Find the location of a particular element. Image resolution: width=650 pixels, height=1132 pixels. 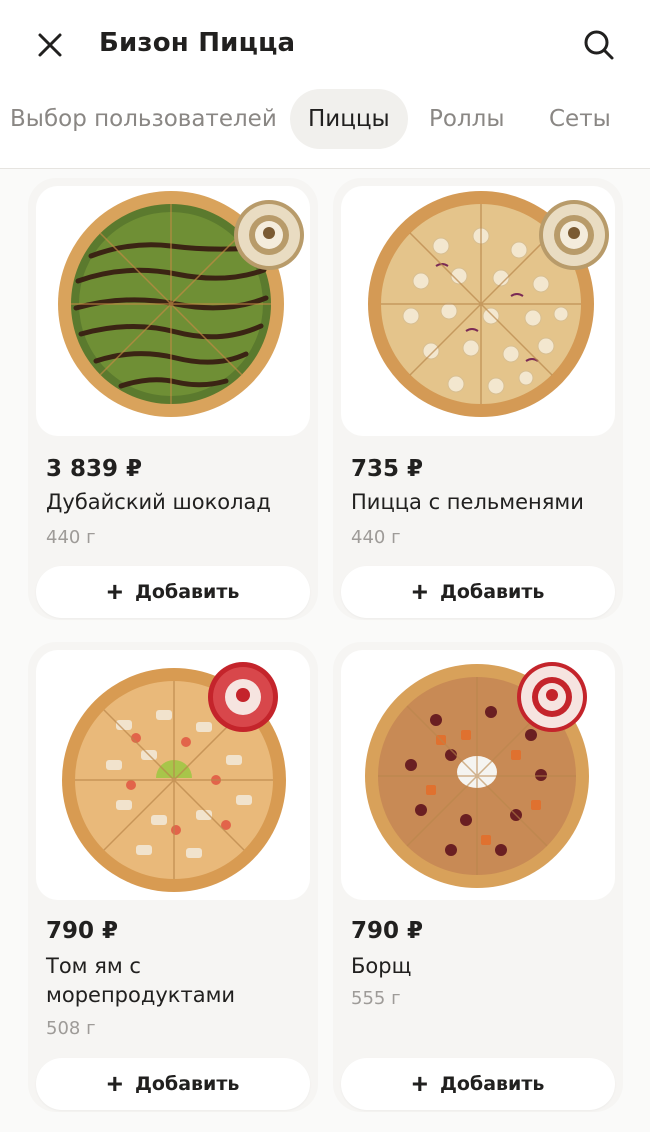

search-button is located at coordinates (599, 45).